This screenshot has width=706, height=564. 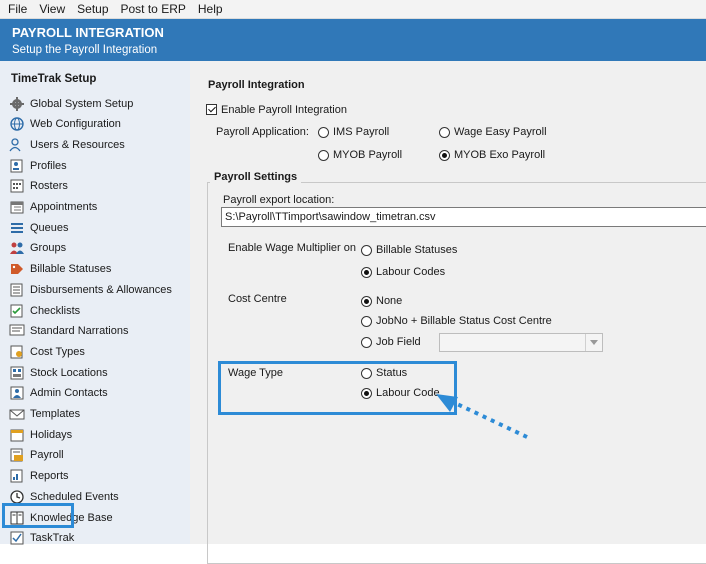 I want to click on menu-help: Help, so click(x=210, y=9).